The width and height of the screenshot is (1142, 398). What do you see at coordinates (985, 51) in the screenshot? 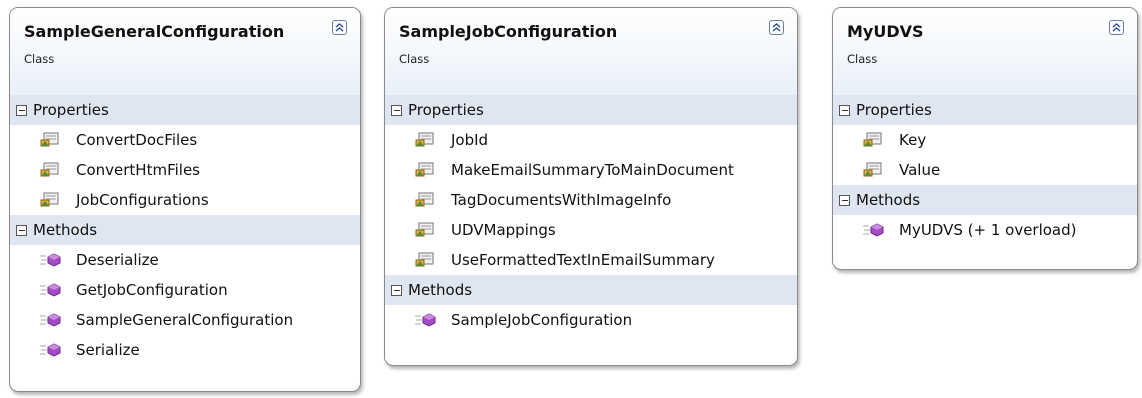
I see `class-header: MyUDVS Class` at bounding box center [985, 51].